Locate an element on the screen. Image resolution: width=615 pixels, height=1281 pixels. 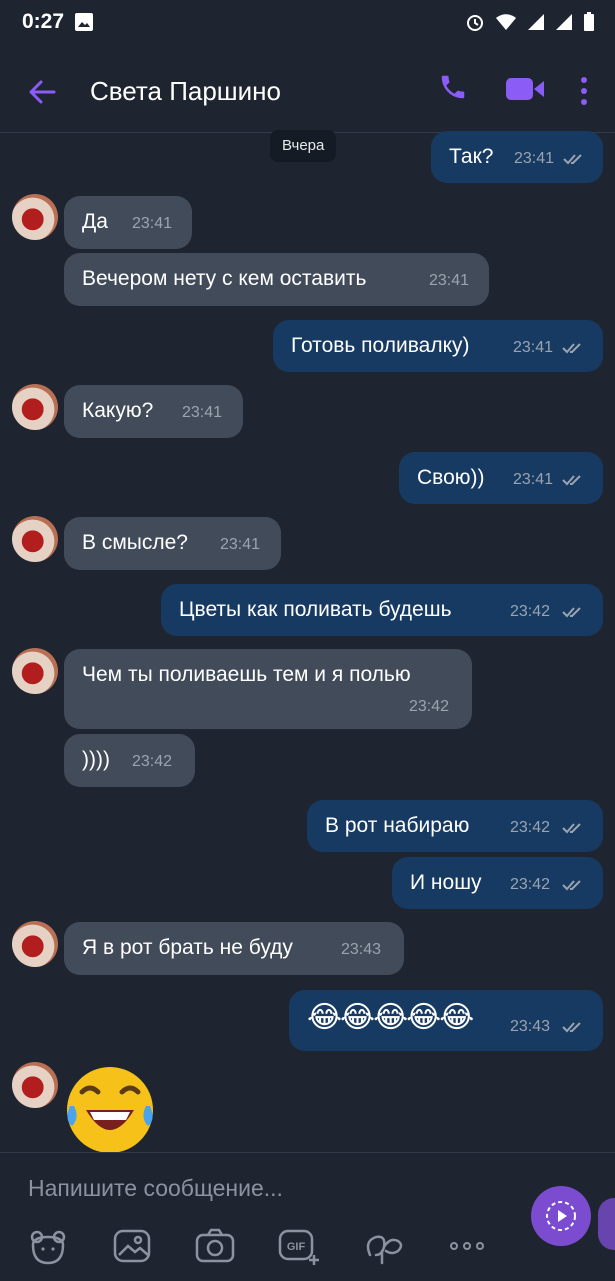
message-text: И ношу is located at coordinates (446, 882).